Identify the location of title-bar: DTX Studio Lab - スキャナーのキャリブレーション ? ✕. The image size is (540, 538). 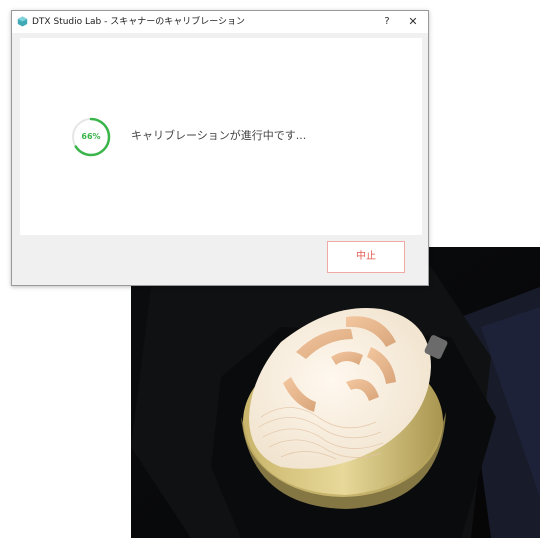
(220, 22).